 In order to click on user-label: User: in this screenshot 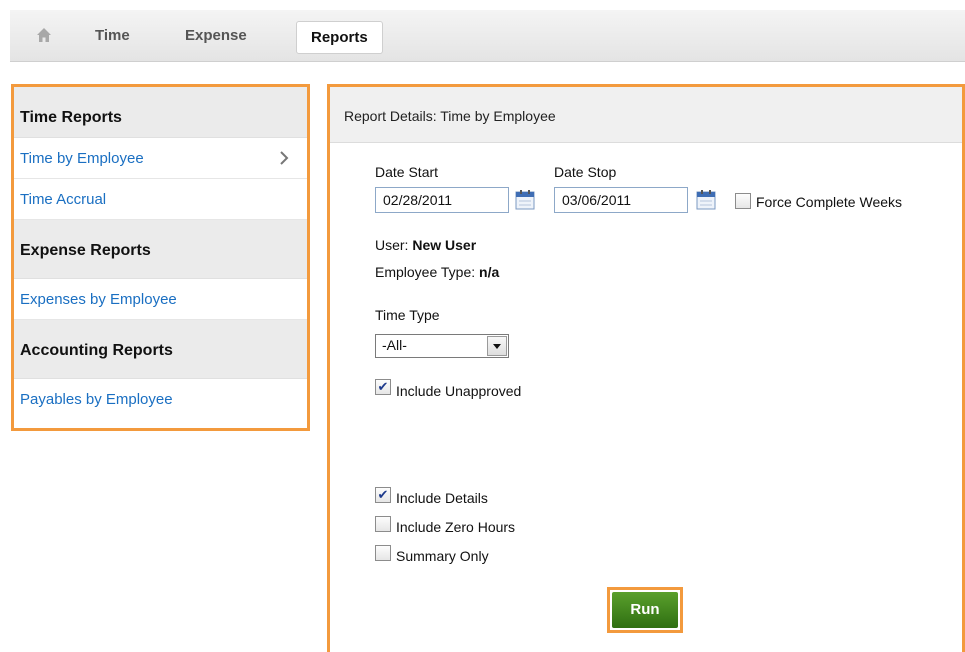, I will do `click(392, 245)`.